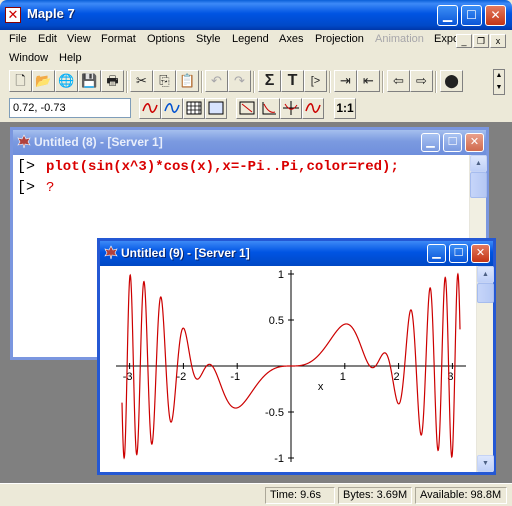 The image size is (512, 506). I want to click on status-bytes-text: Bytes: 3.69M, so click(375, 495).